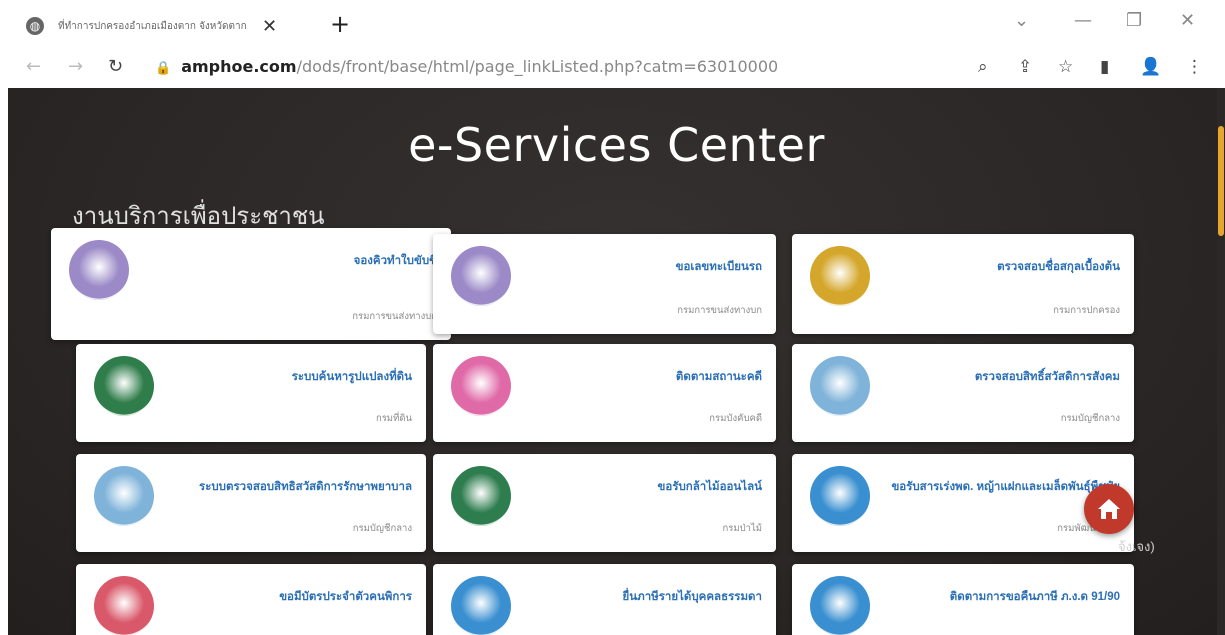  What do you see at coordinates (345, 597) in the screenshot?
I see `service-card-title: ขอมีบัตรประจำตัวคนพิการ` at bounding box center [345, 597].